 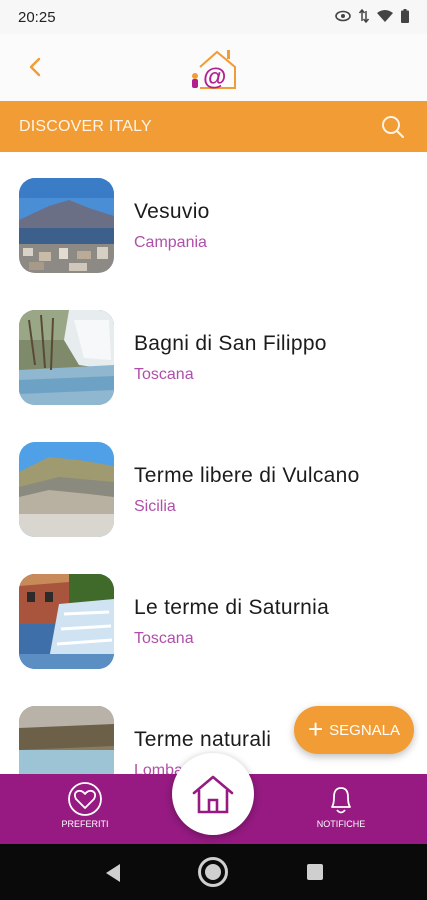 What do you see at coordinates (213, 218) in the screenshot?
I see `list-item: Vesuvio Campania` at bounding box center [213, 218].